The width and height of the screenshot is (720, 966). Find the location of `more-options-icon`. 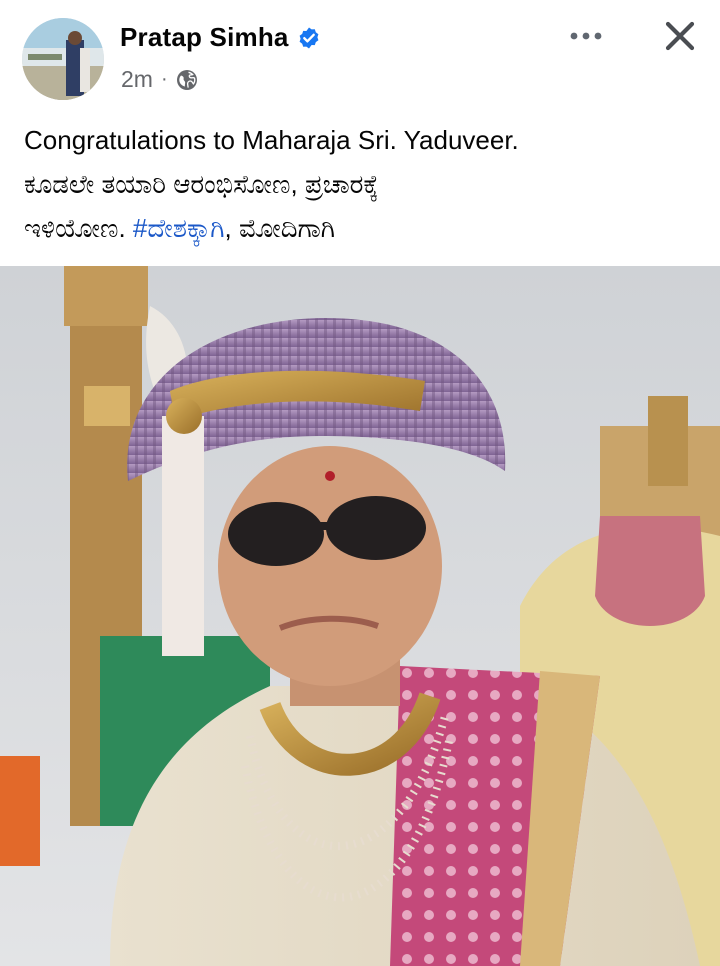

more-options-icon is located at coordinates (586, 36).